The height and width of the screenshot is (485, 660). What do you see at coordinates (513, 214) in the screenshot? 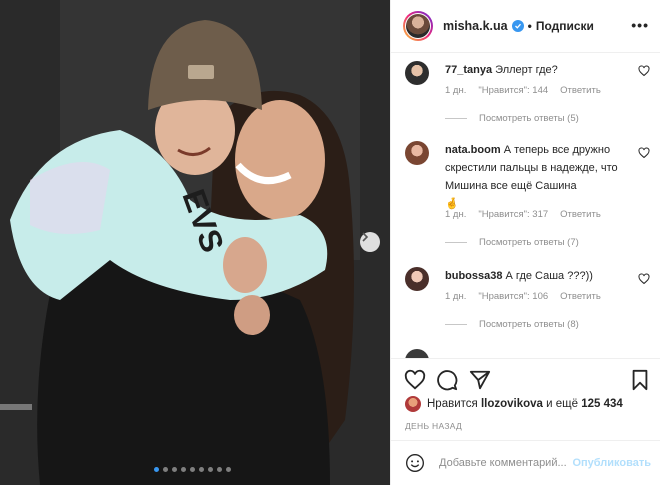
I see `comment-likes: "Нравится": 317` at bounding box center [513, 214].